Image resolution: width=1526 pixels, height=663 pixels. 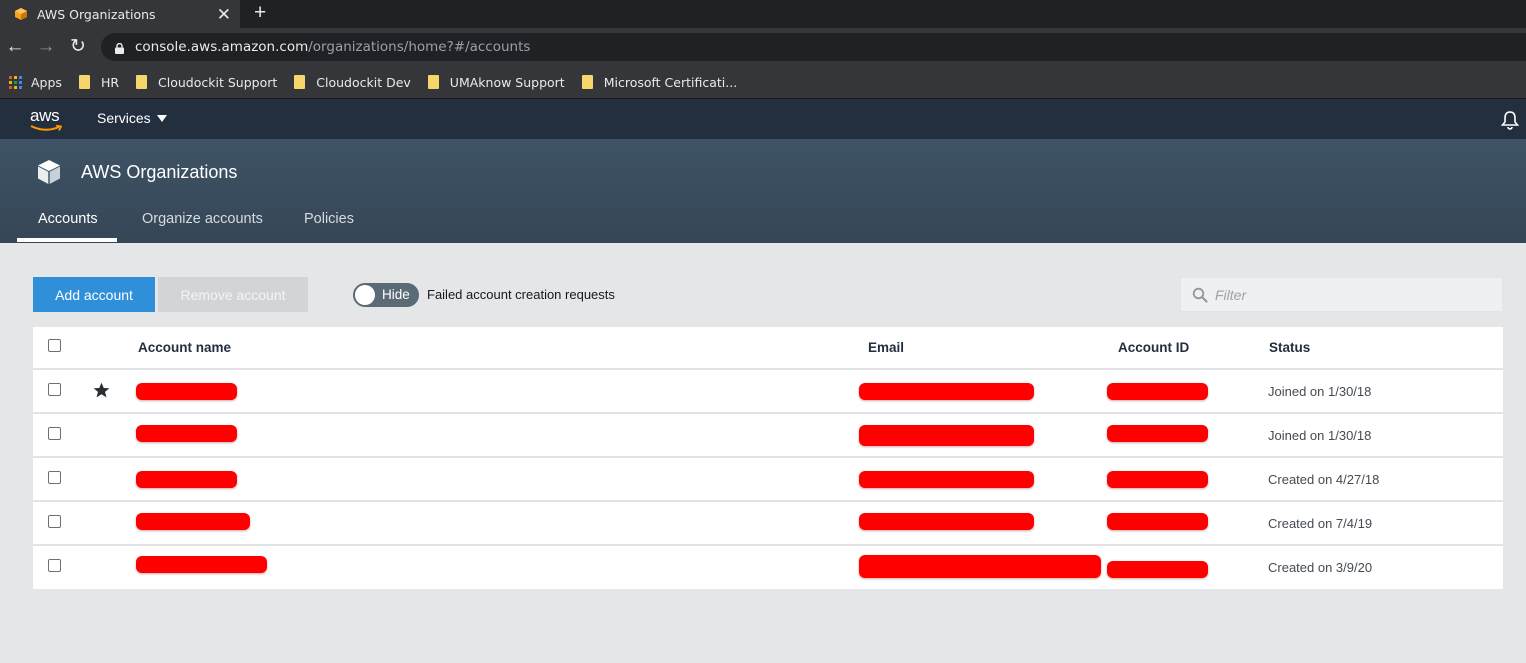 I want to click on table-row: Created on 3/9/20, so click(x=768, y=568).